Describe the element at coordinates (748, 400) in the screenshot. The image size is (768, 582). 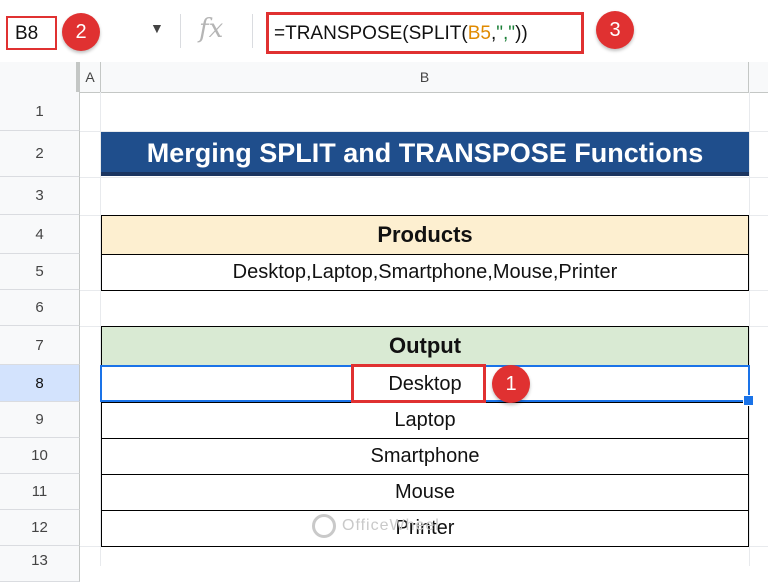
I see `fill-handle` at that location.